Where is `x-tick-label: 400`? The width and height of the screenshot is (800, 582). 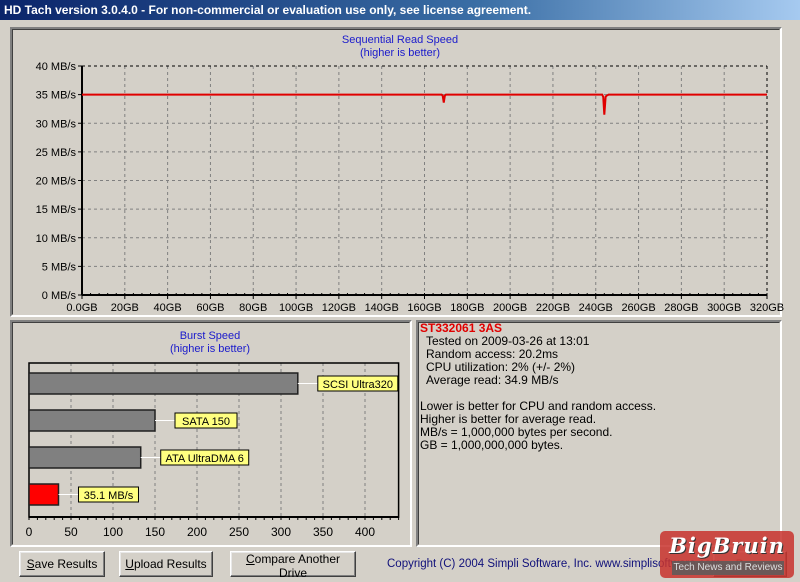
x-tick-label: 400 is located at coordinates (365, 532).